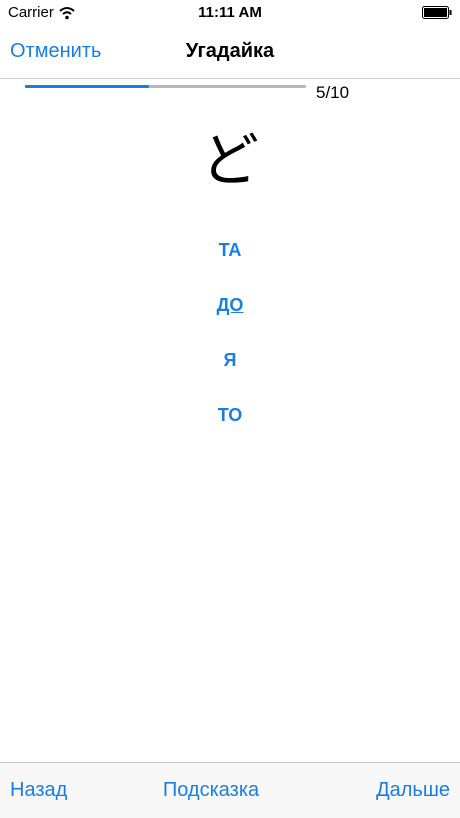  Describe the element at coordinates (413, 790) in the screenshot. I see `next-button: Дальше` at that location.